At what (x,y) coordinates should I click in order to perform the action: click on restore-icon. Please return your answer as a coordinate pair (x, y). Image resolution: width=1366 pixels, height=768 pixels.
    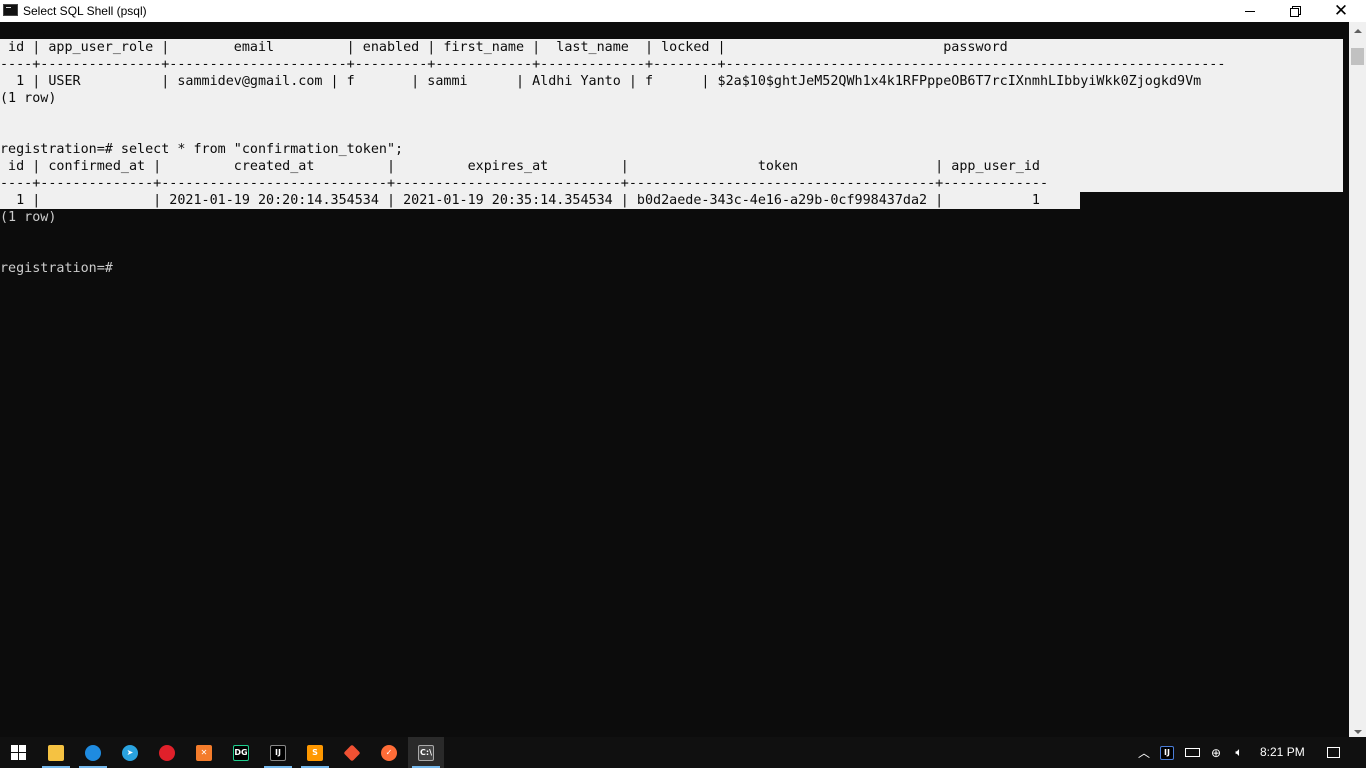
    Looking at the image, I should click on (1295, 11).